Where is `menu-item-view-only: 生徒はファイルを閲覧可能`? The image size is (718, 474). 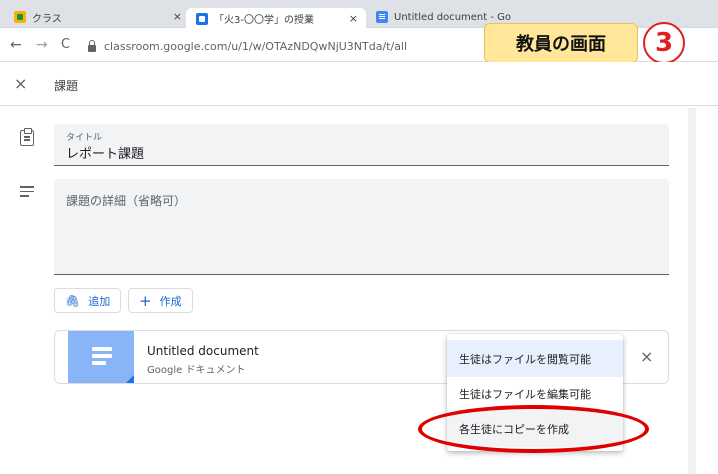
menu-item-view-only: 生徒はファイルを閲覧可能 is located at coordinates (535, 358).